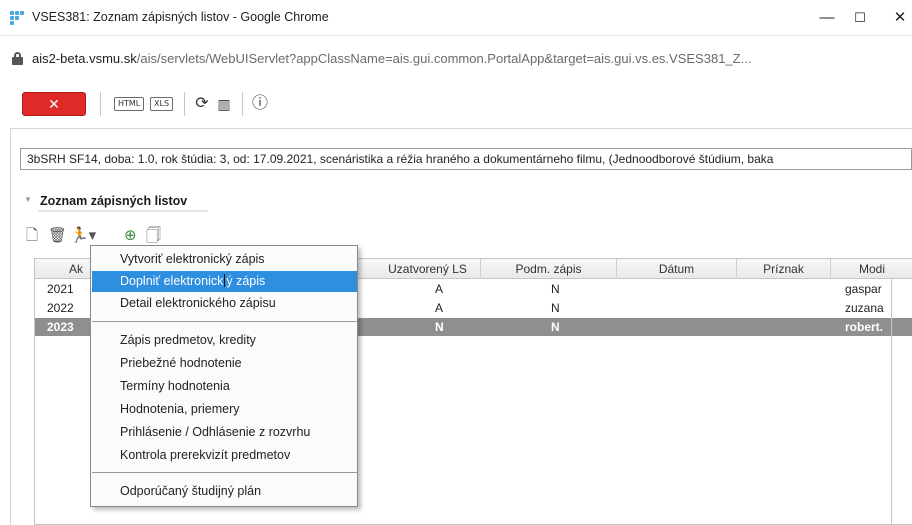 The height and width of the screenshot is (525, 912). Describe the element at coordinates (898, 18) in the screenshot. I see `close-window-button: ✕` at that location.